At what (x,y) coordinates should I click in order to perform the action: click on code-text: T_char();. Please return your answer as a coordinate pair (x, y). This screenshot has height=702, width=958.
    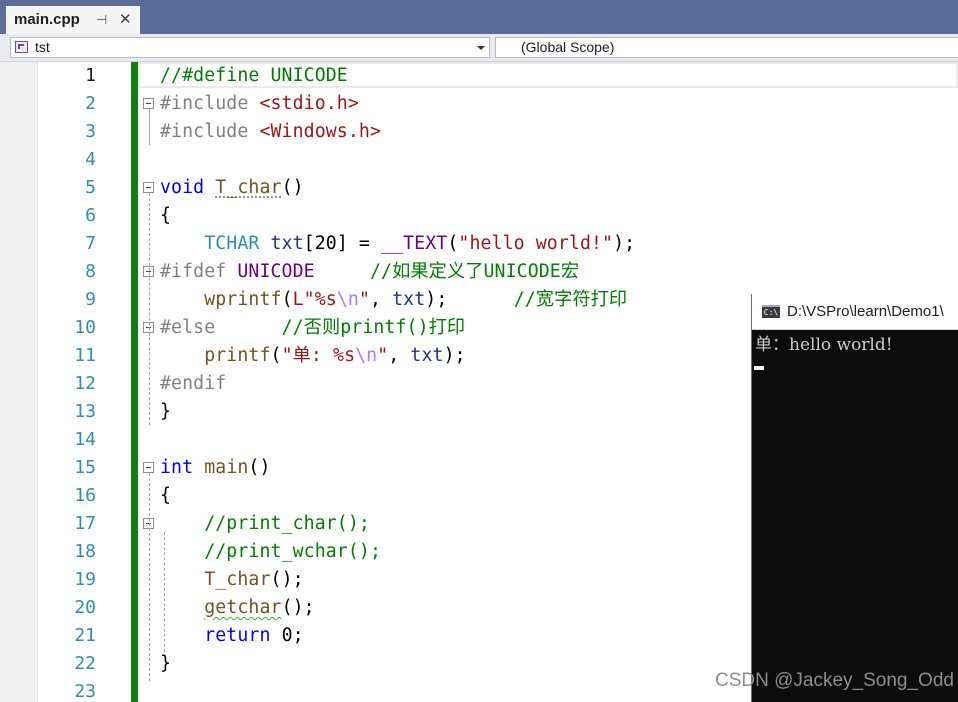
    Looking at the image, I should click on (232, 580).